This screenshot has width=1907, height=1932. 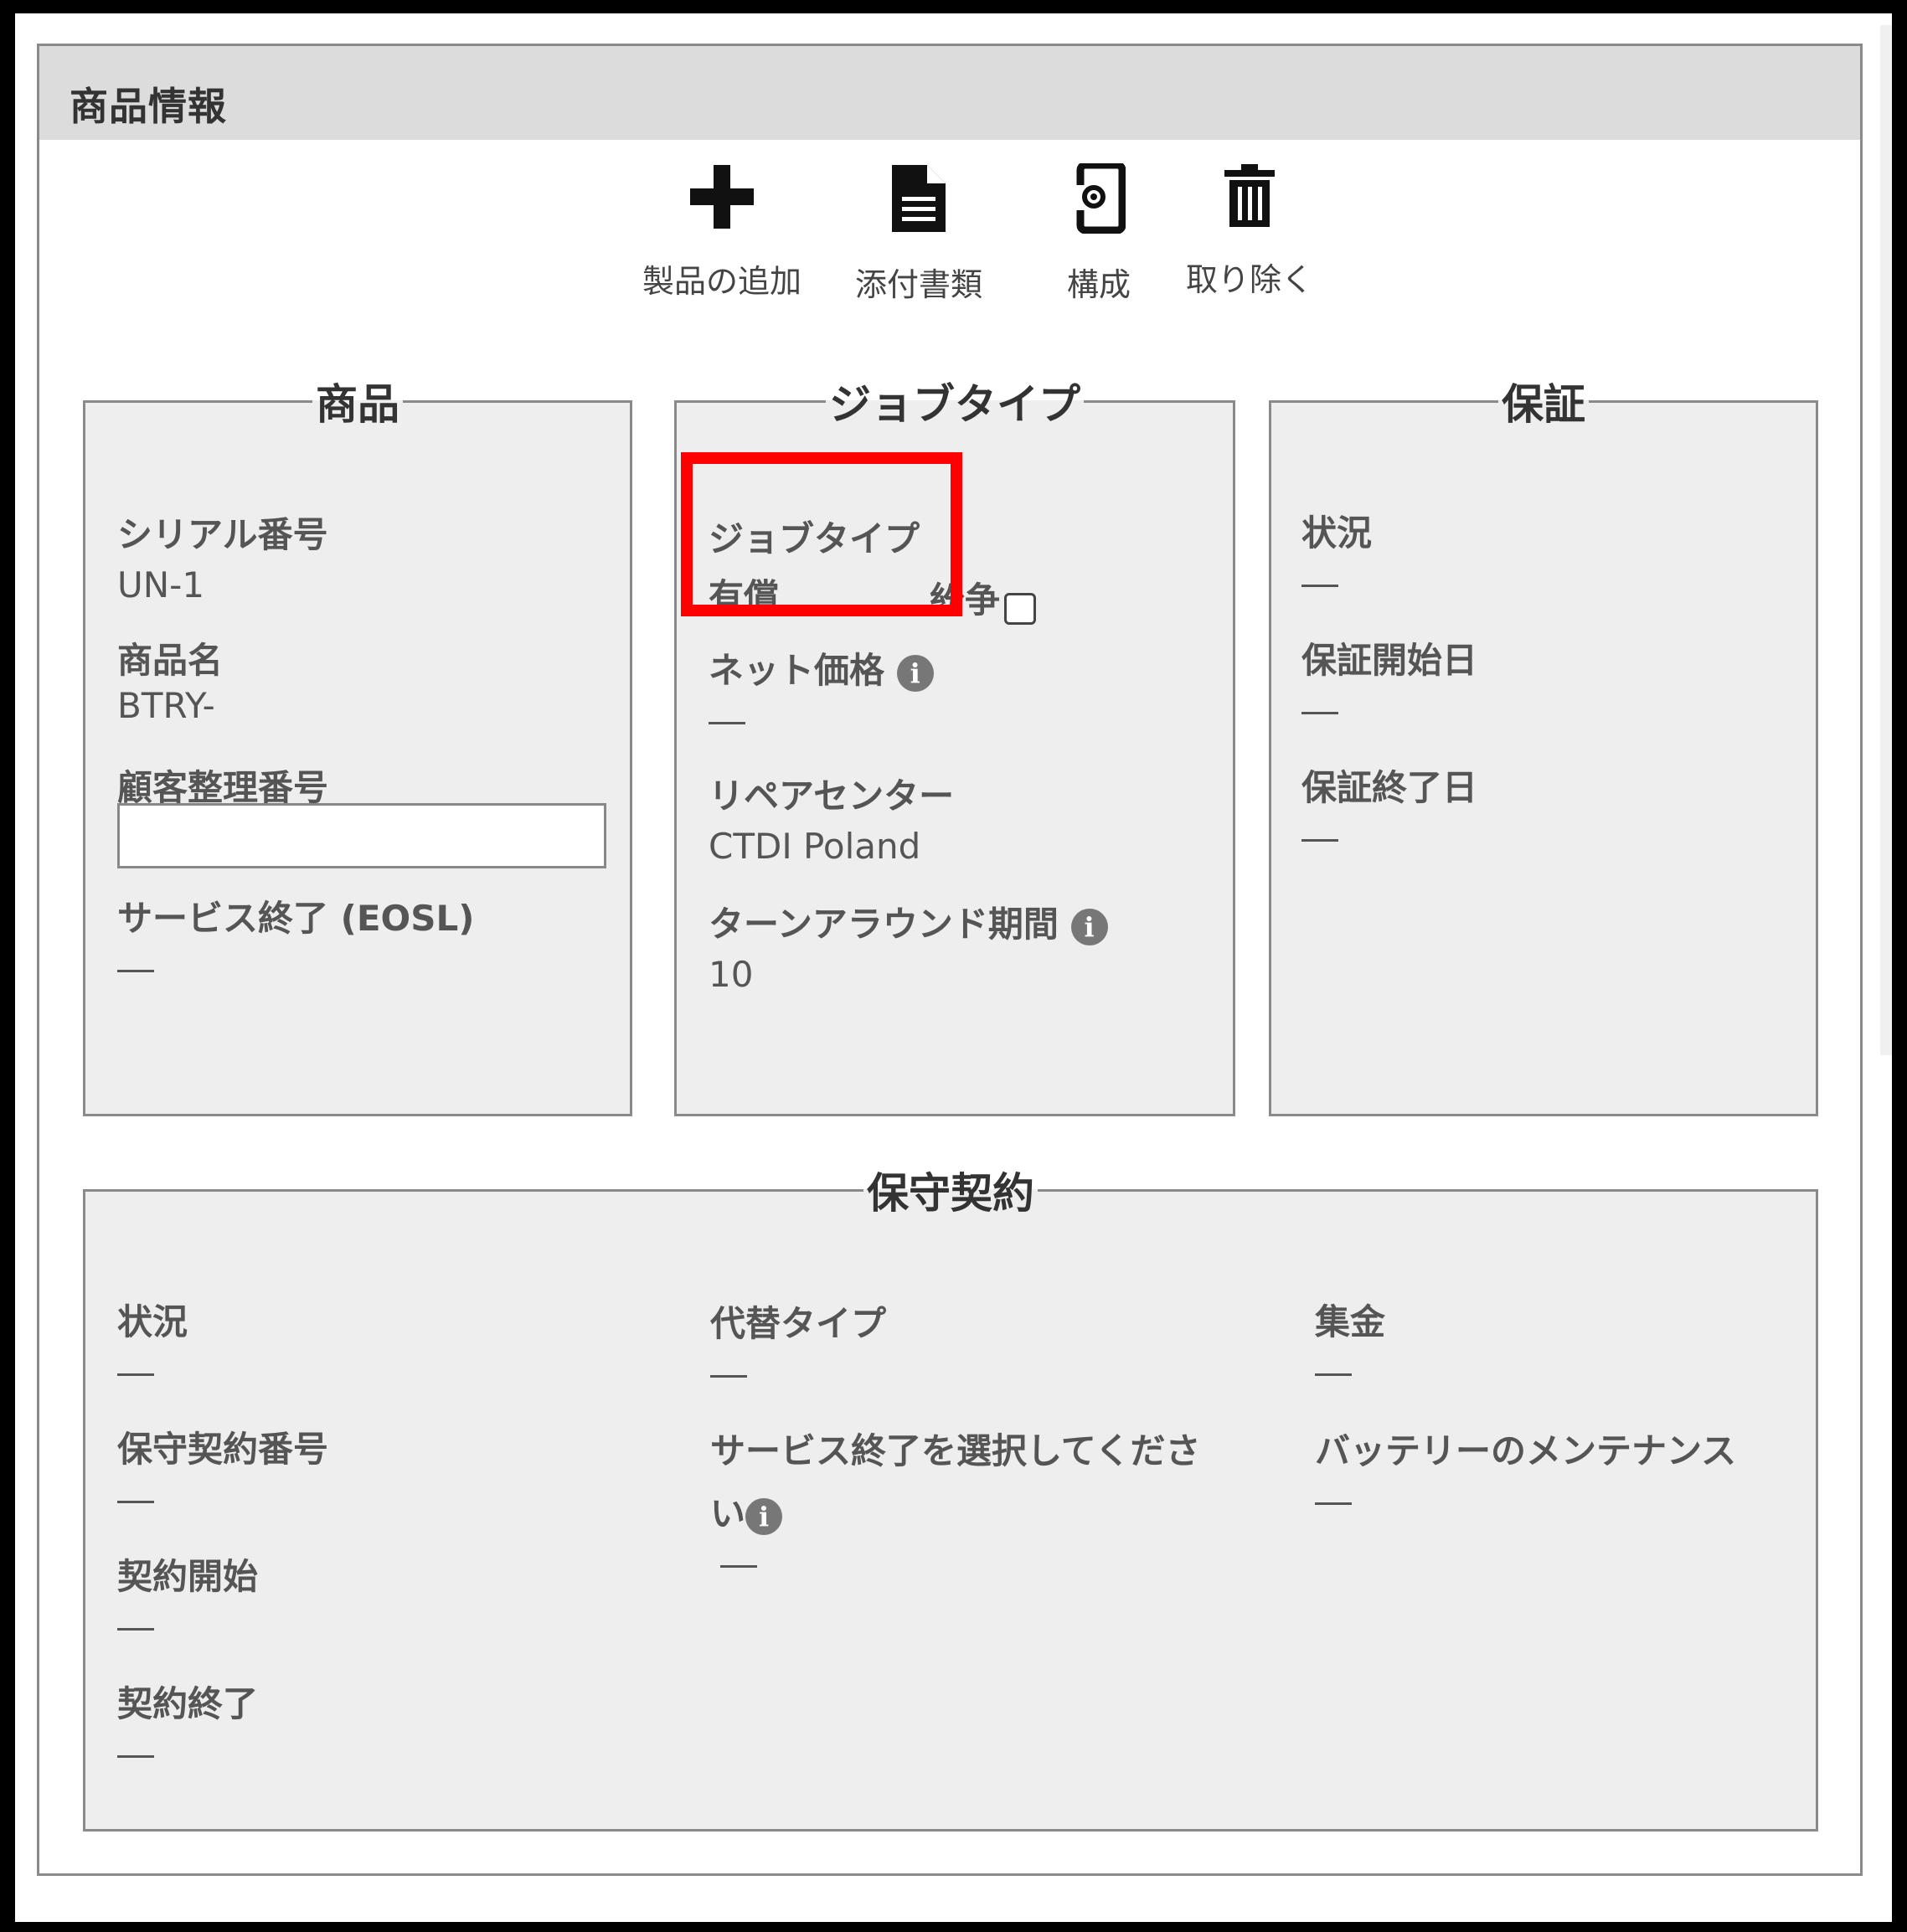 What do you see at coordinates (1543, 743) in the screenshot?
I see `warranty-box: 保証 状況 保証開始日 保証終了日` at bounding box center [1543, 743].